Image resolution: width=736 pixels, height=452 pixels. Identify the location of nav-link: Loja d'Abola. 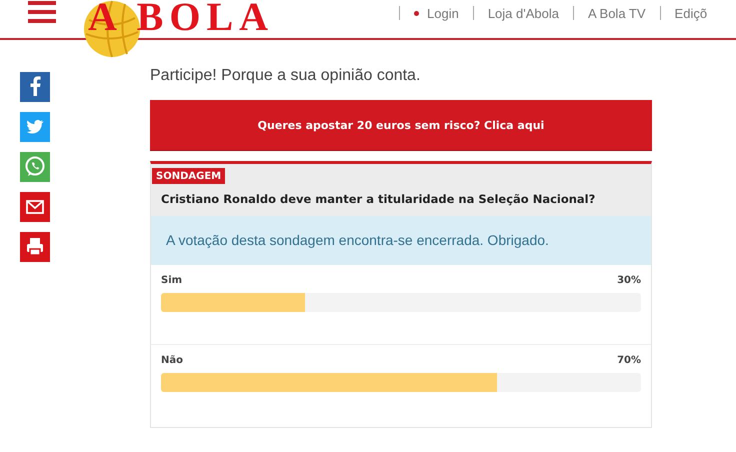
(523, 13).